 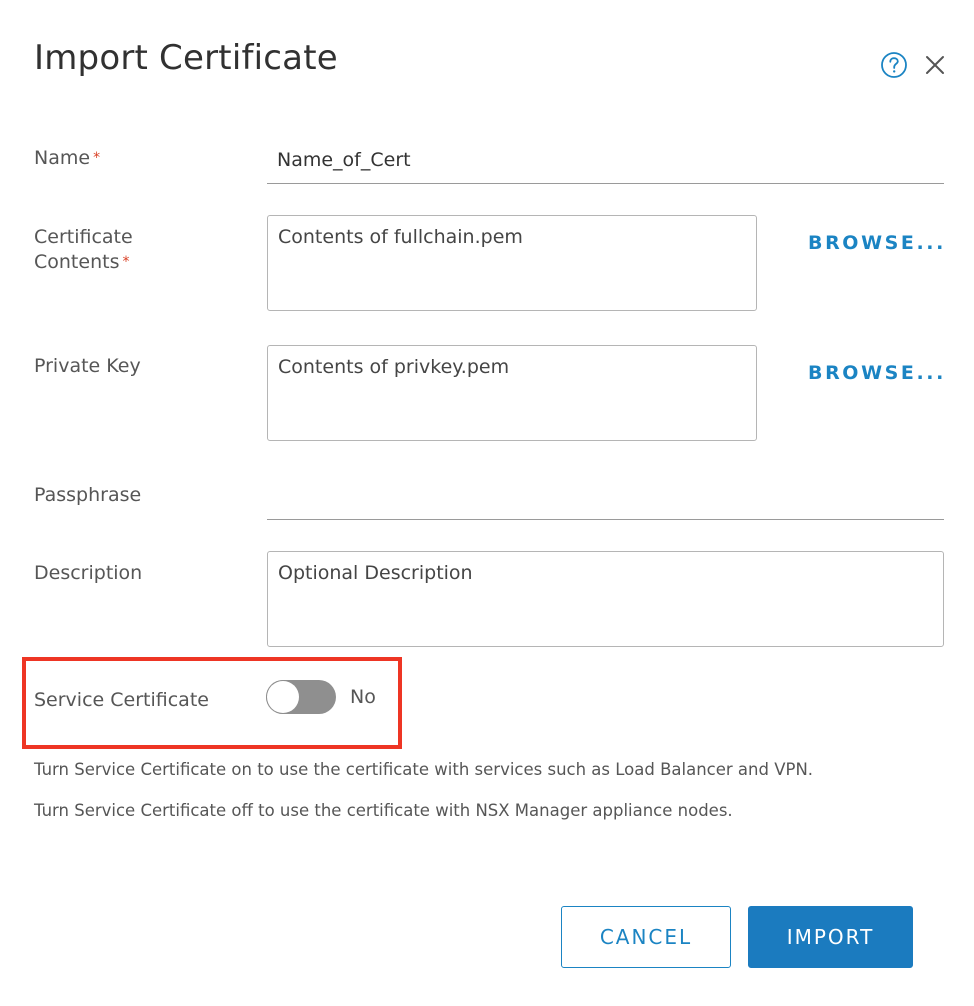 What do you see at coordinates (121, 700) in the screenshot?
I see `service-certificate-label: Service Certificate` at bounding box center [121, 700].